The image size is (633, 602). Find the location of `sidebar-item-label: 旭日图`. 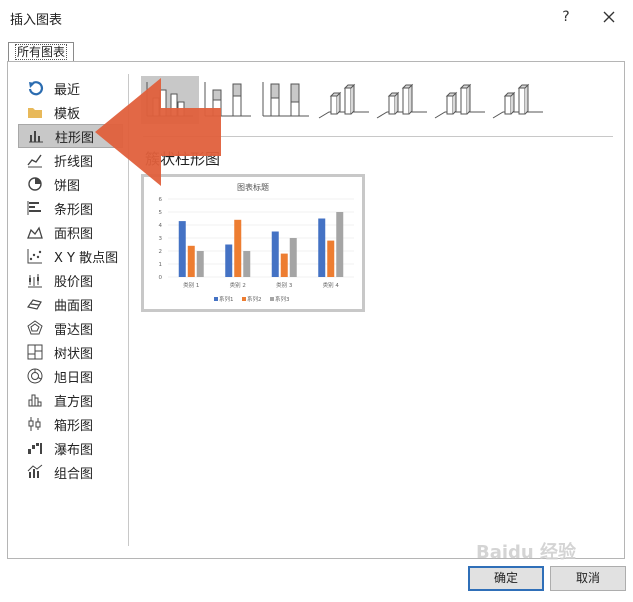

sidebar-item-label: 旭日图 is located at coordinates (74, 378).